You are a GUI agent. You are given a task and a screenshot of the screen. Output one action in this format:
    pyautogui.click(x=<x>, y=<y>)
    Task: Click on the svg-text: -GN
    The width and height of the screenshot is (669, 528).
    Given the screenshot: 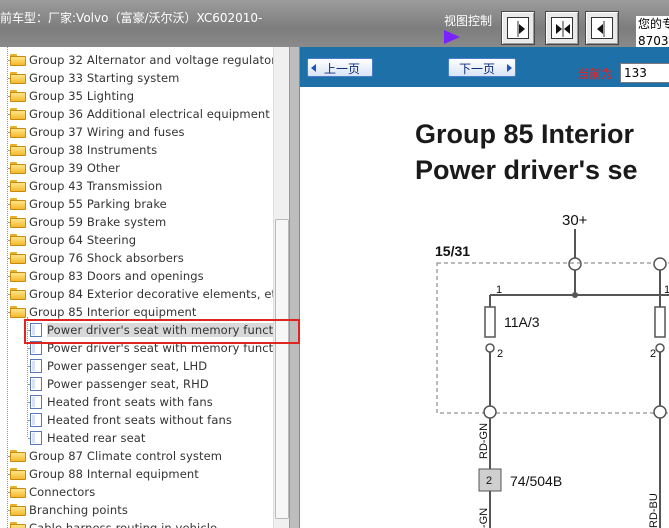 What is the action you would take?
    pyautogui.click(x=484, y=518)
    